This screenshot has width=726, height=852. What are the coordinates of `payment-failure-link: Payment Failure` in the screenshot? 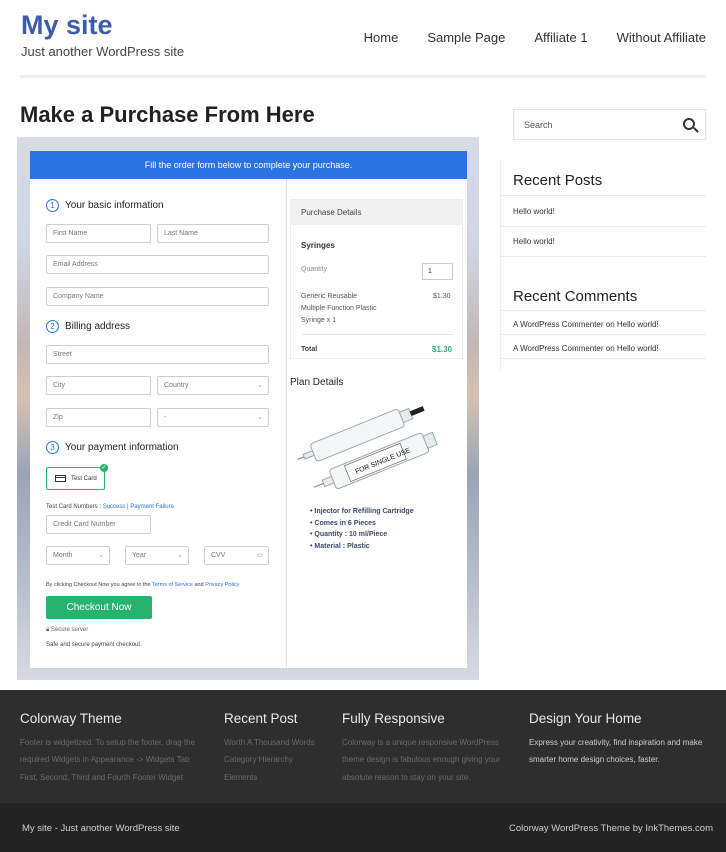 It's located at (152, 507).